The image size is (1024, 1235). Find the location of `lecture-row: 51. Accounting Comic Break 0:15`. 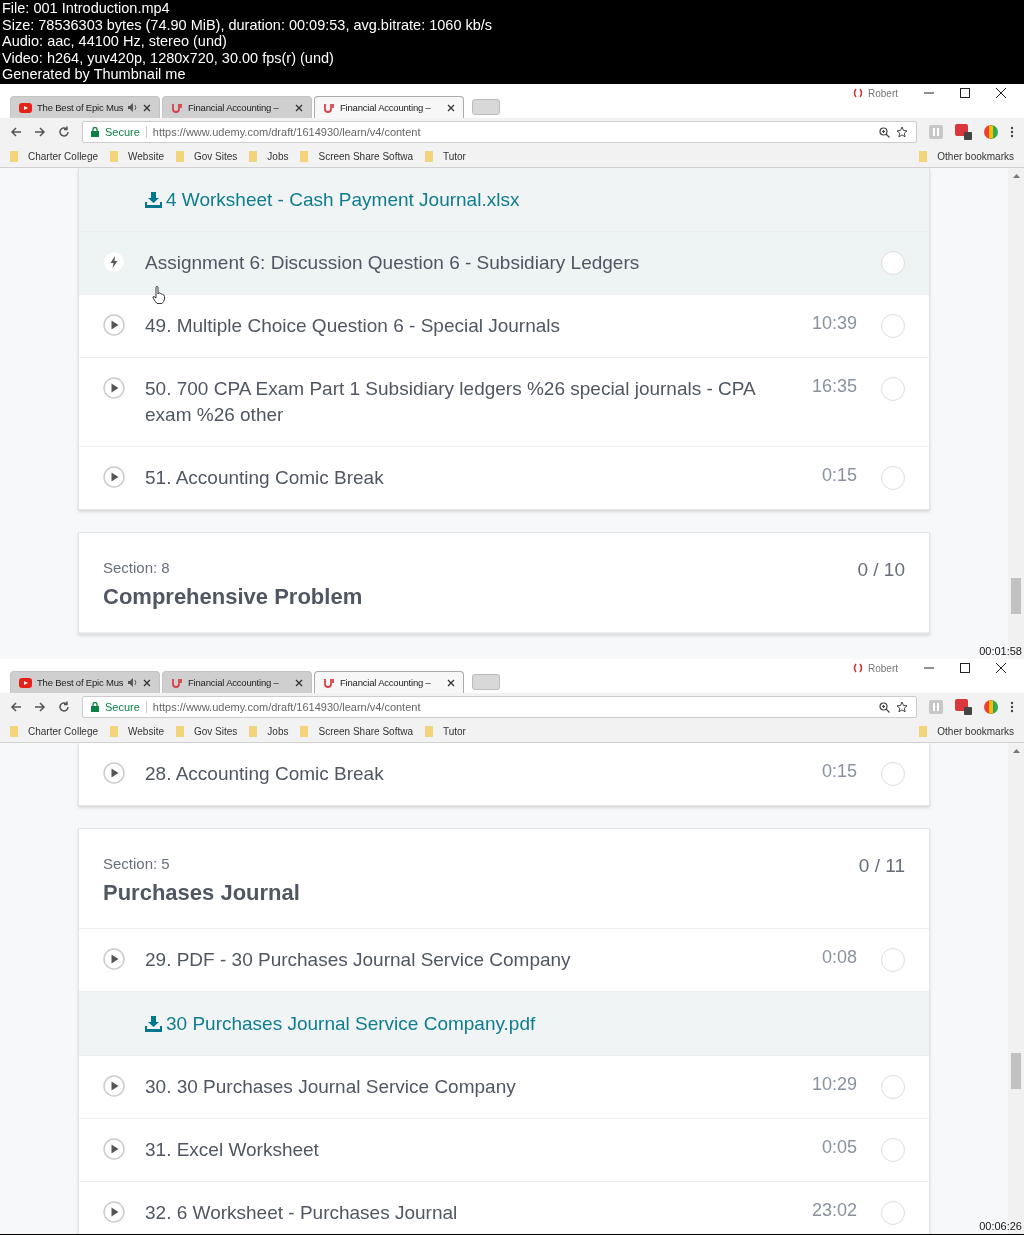

lecture-row: 51. Accounting Comic Break 0:15 is located at coordinates (504, 478).